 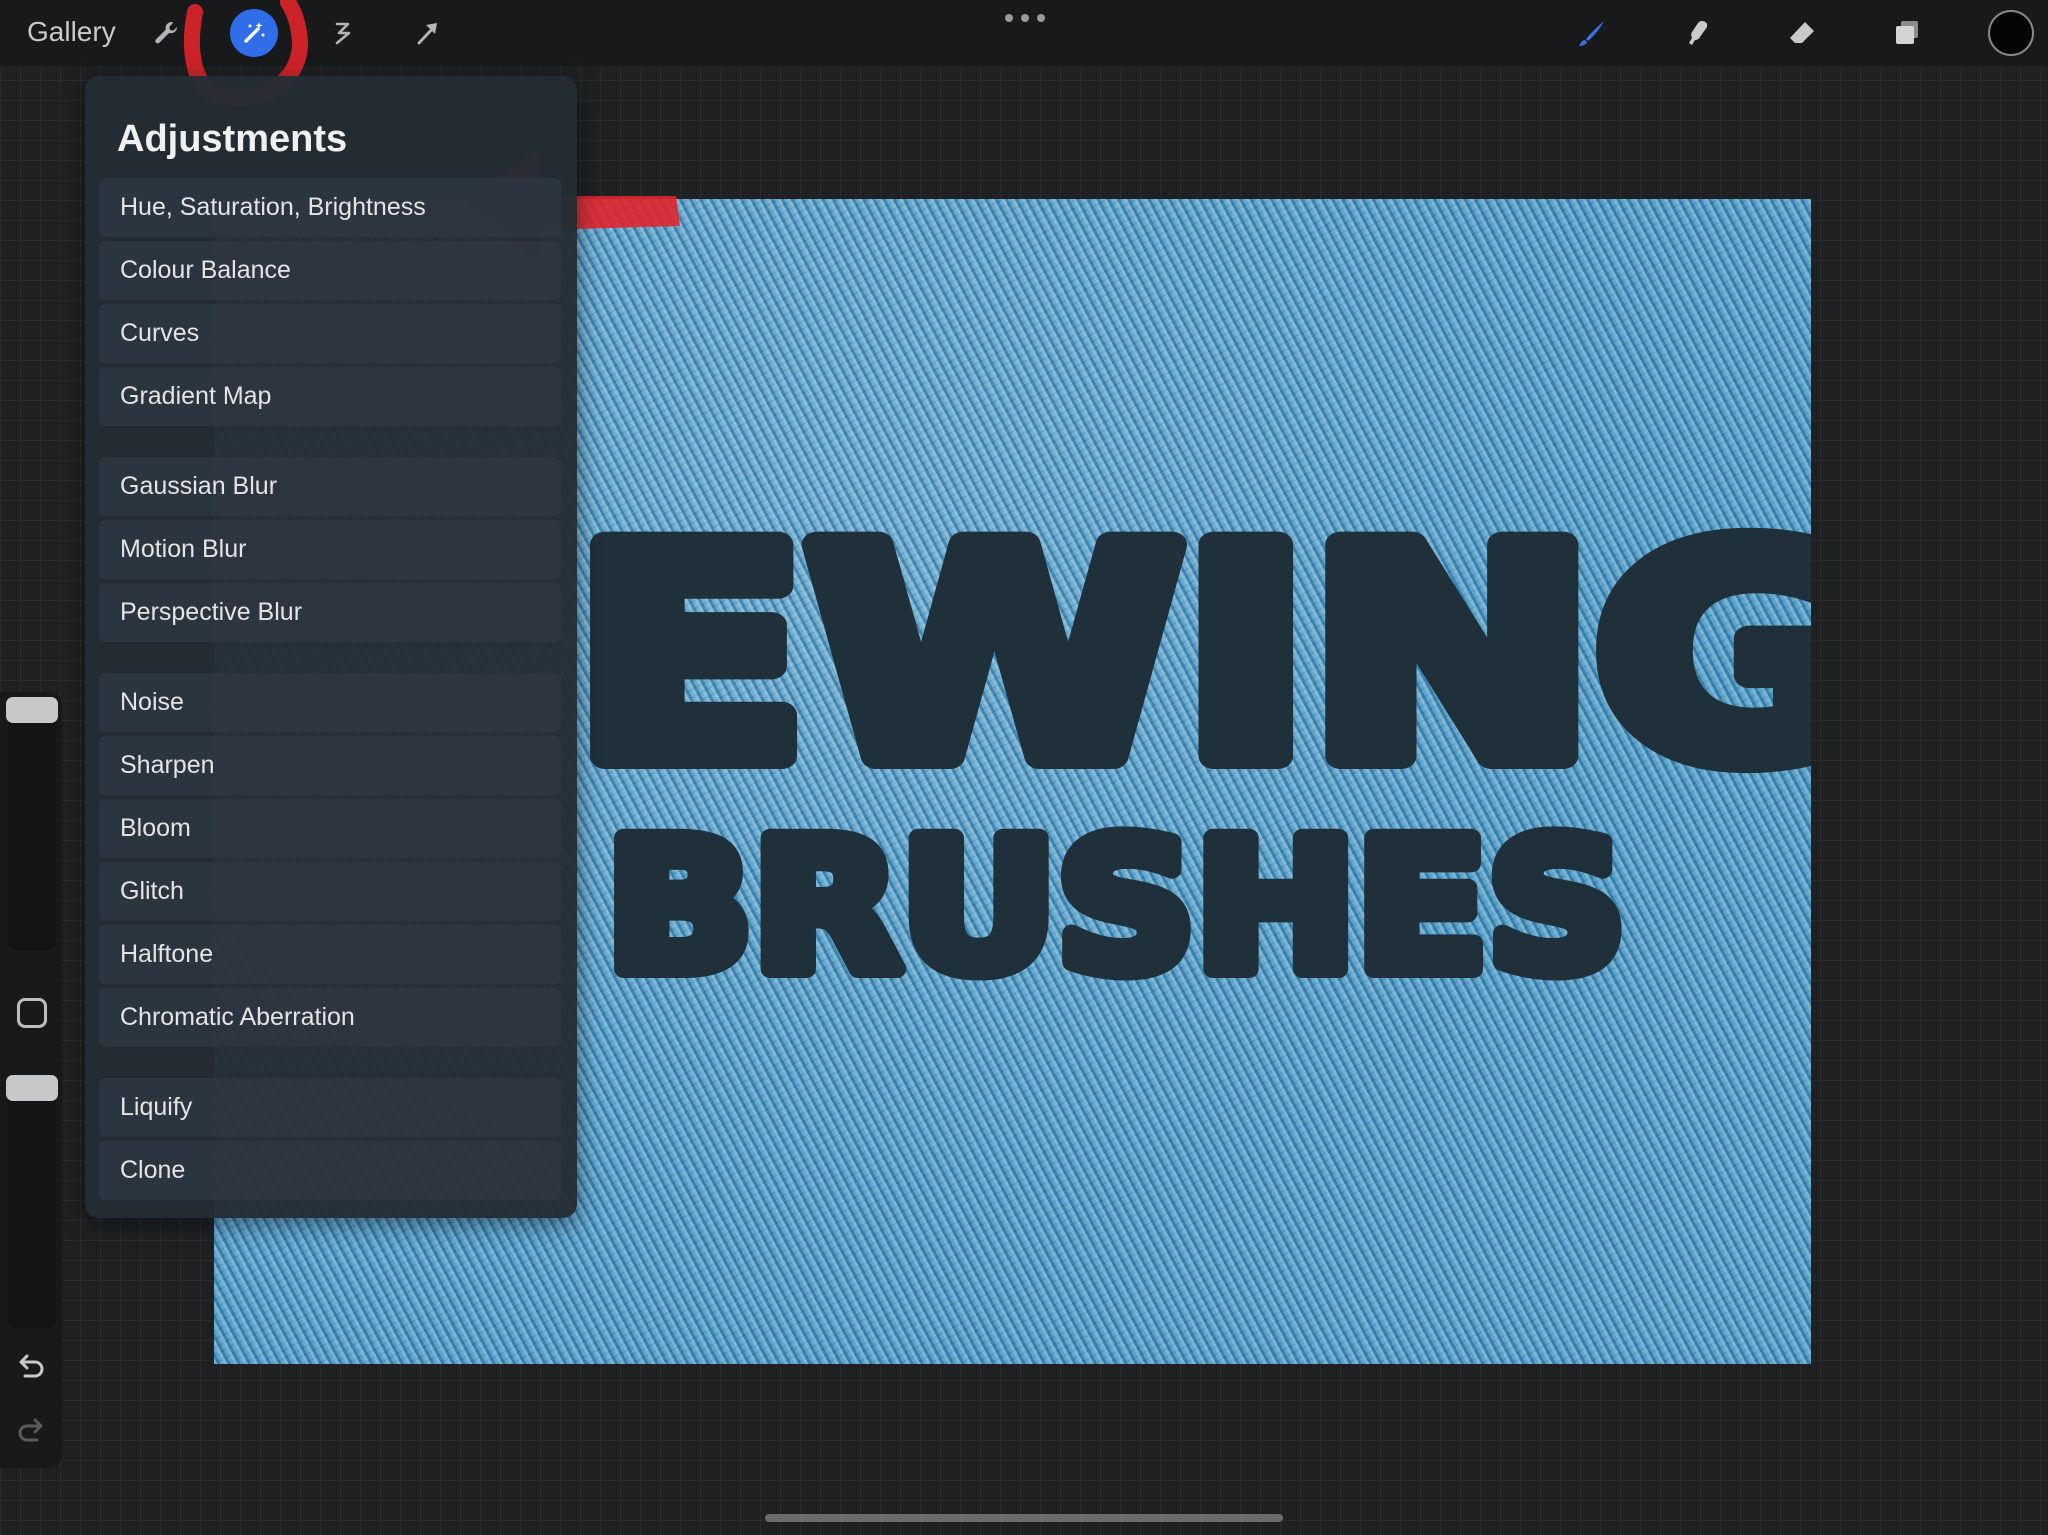 What do you see at coordinates (71, 32) in the screenshot?
I see `gallery-button: Gallery` at bounding box center [71, 32].